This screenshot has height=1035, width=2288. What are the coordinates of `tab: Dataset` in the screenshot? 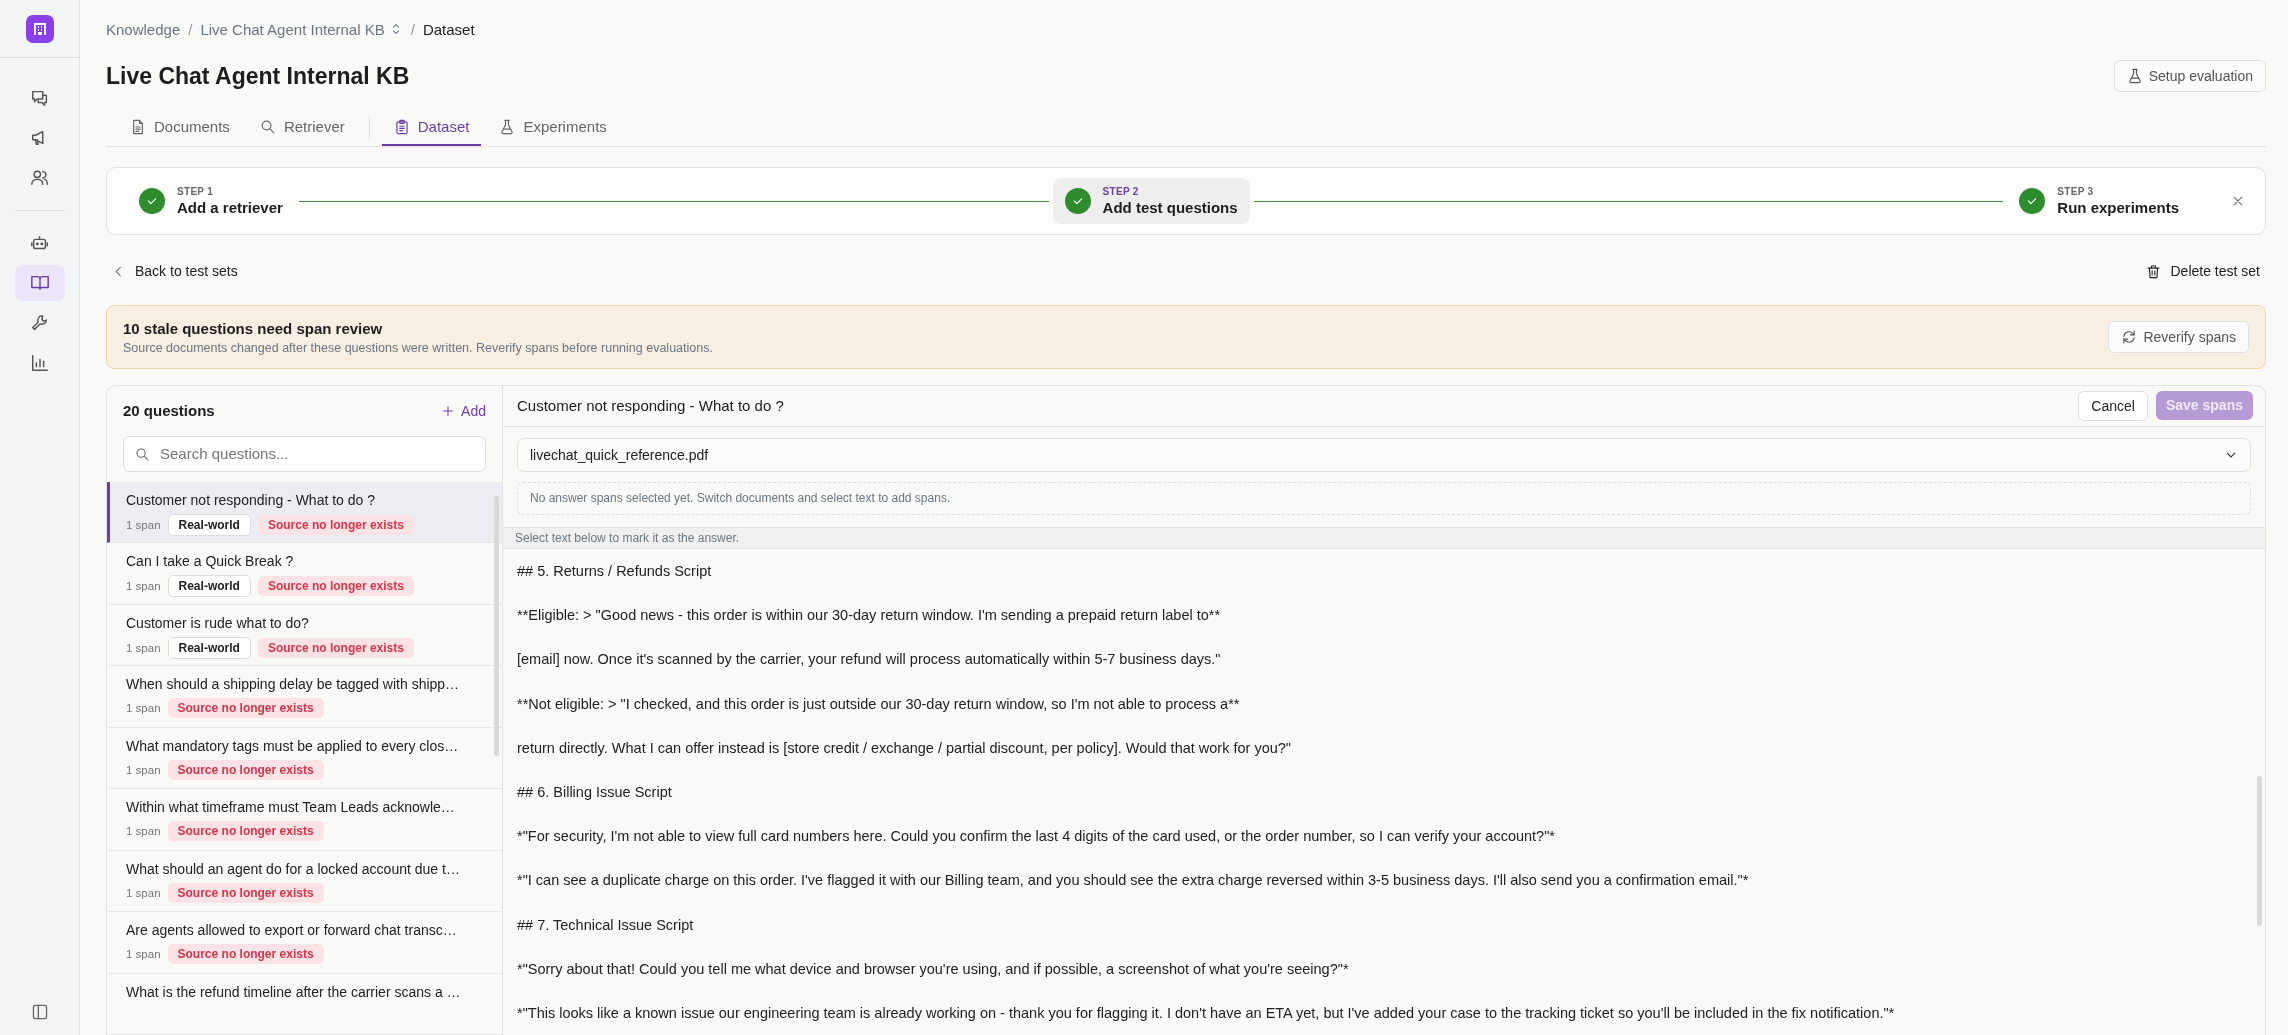 It's located at (431, 128).